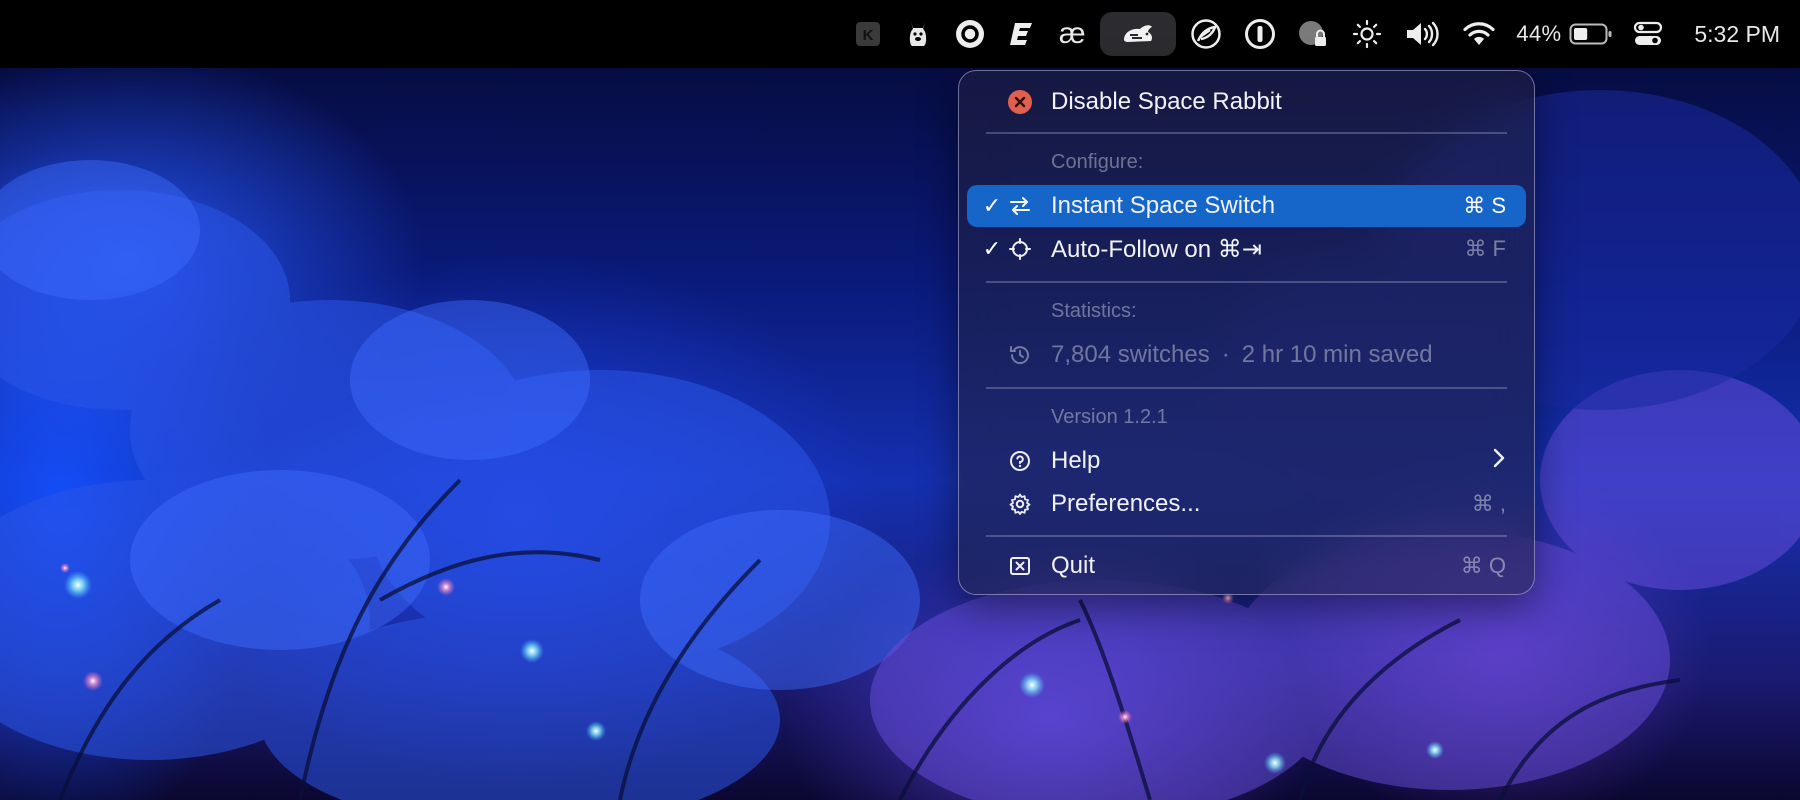 Image resolution: width=1800 pixels, height=800 pixels. I want to click on instant-space-switch-shortcut: ⌘ S, so click(1484, 205).